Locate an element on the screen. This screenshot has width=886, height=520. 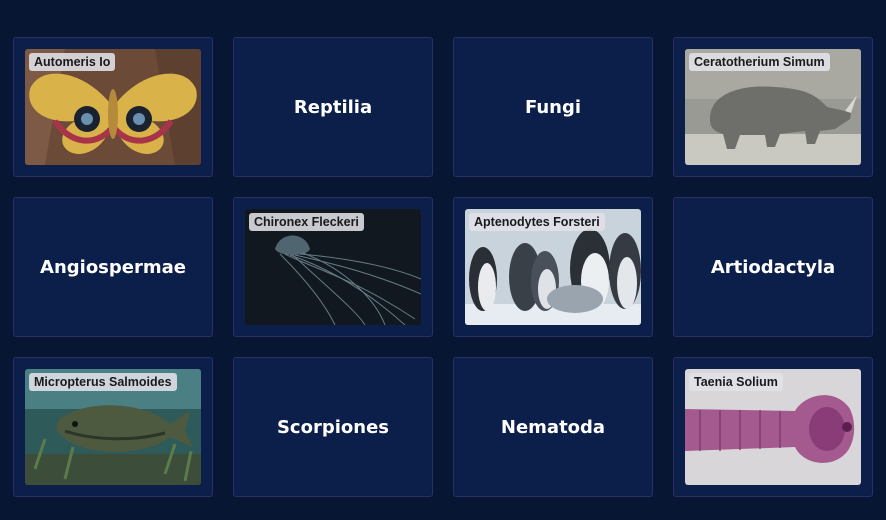
card-ceratotherium-simum: Ceratotherium Simum is located at coordinates (773, 107).